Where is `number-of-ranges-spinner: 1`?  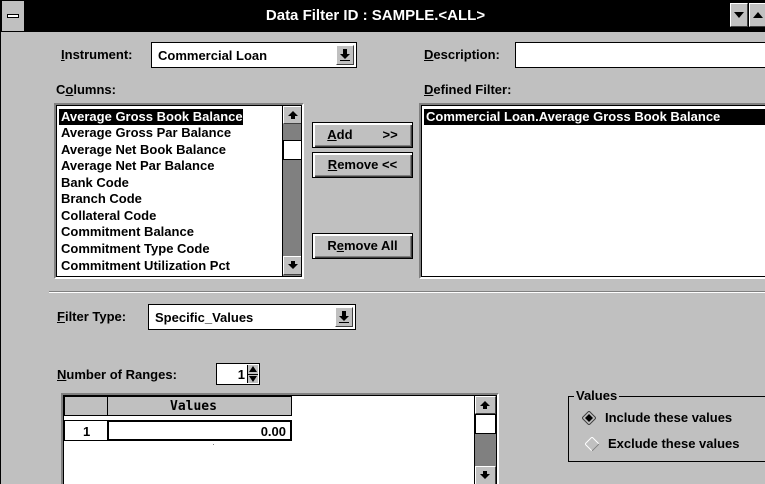 number-of-ranges-spinner: 1 is located at coordinates (238, 374).